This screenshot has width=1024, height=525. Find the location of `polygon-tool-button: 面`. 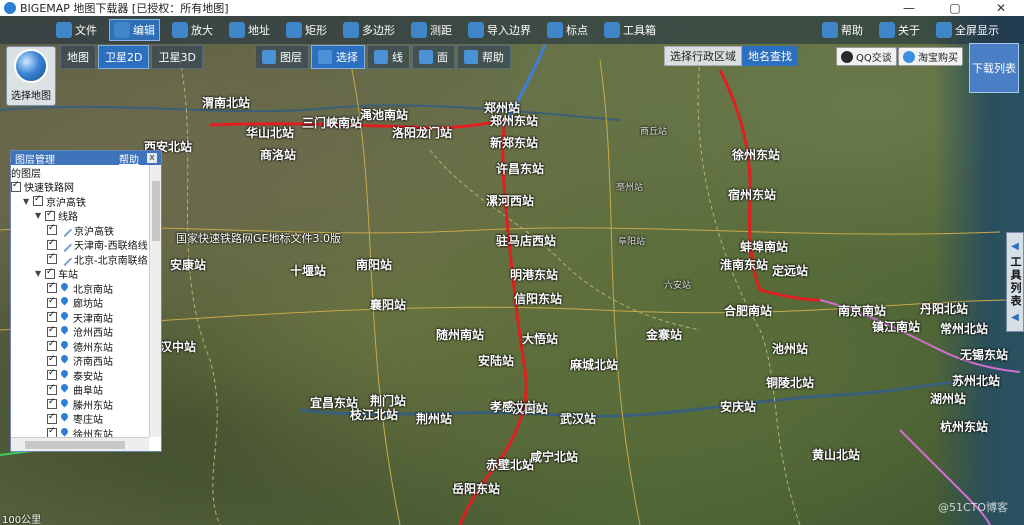

polygon-tool-button: 面 is located at coordinates (433, 57).